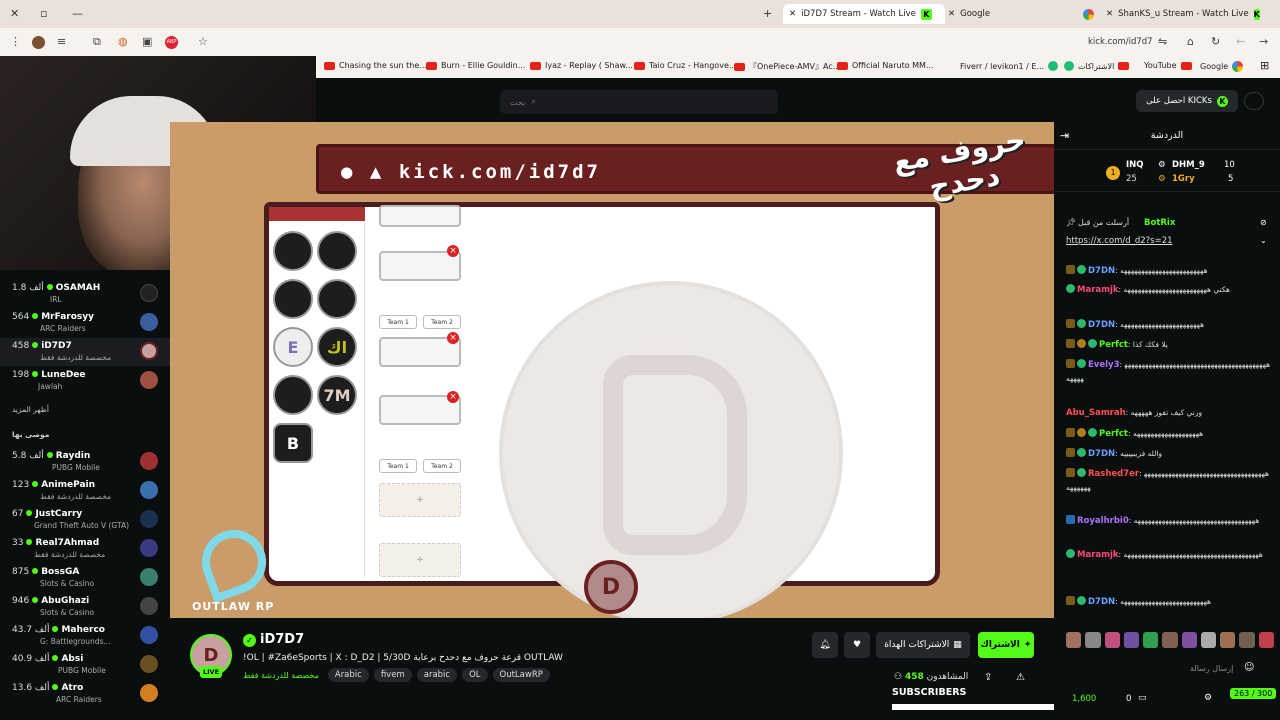 This screenshot has height=720, width=1280. Describe the element at coordinates (1190, 41) in the screenshot. I see `home-icon: ⌂` at that location.